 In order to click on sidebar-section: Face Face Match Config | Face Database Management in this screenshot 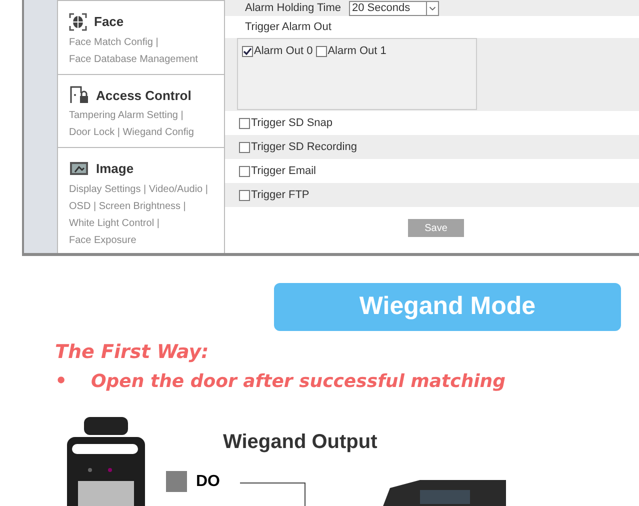, I will do `click(141, 37)`.